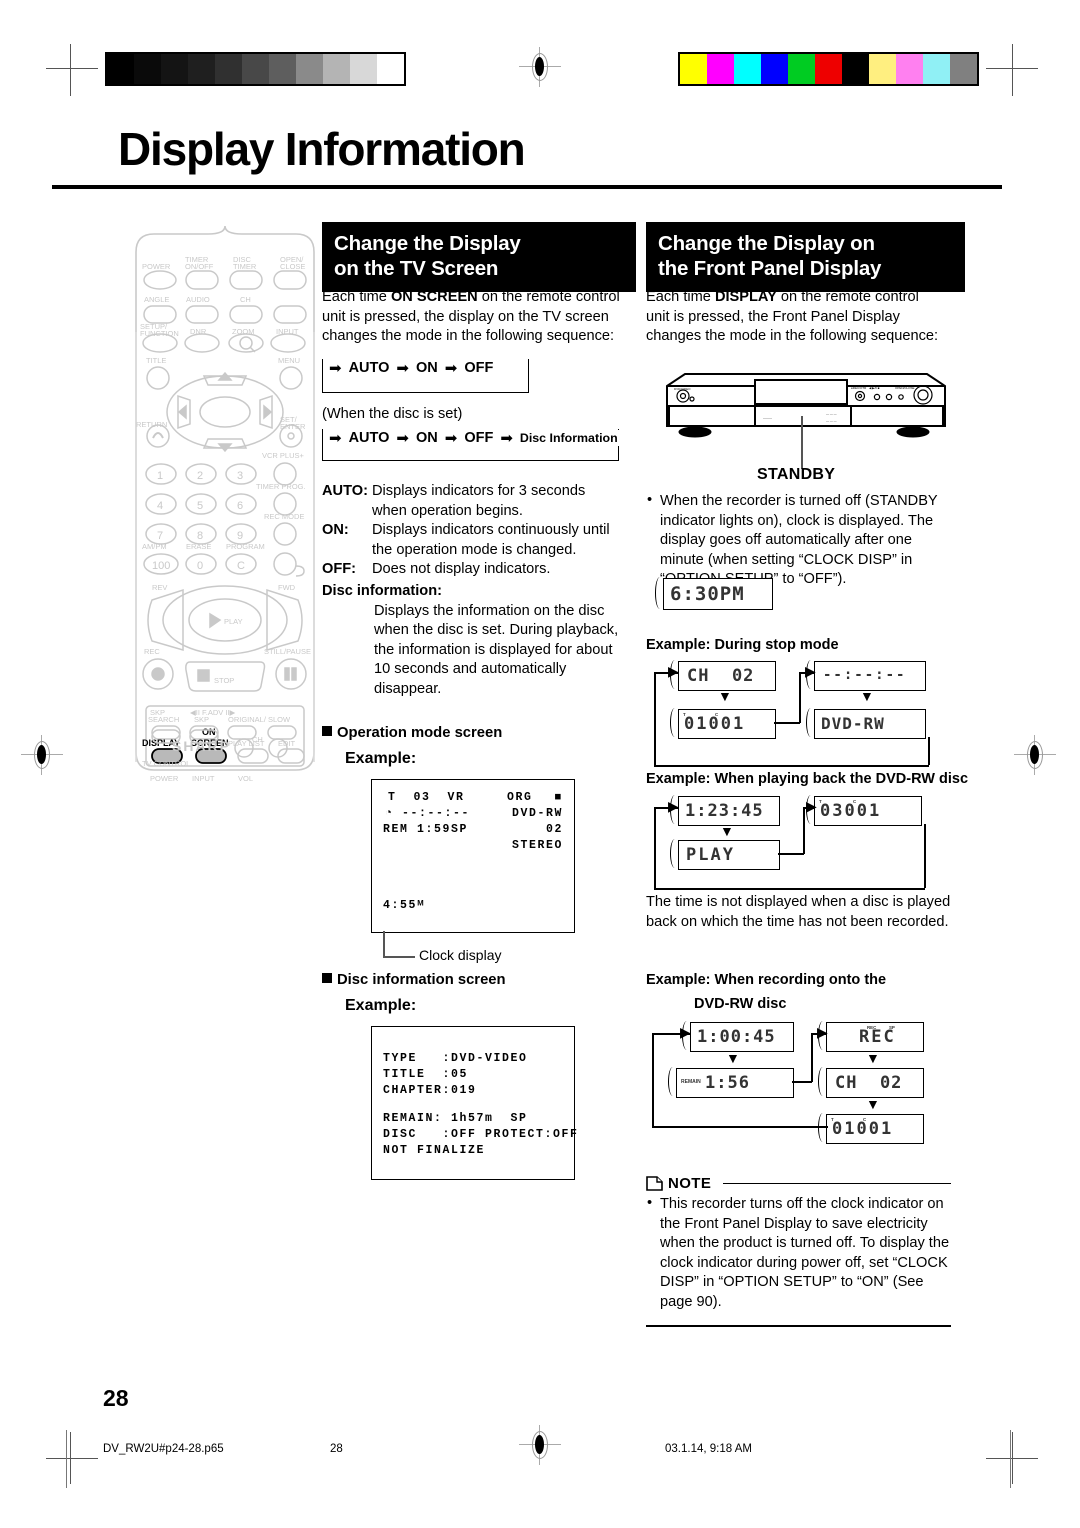  Describe the element at coordinates (414, 980) in the screenshot. I see `disc-information-screen-heading: Disc information screen` at that location.